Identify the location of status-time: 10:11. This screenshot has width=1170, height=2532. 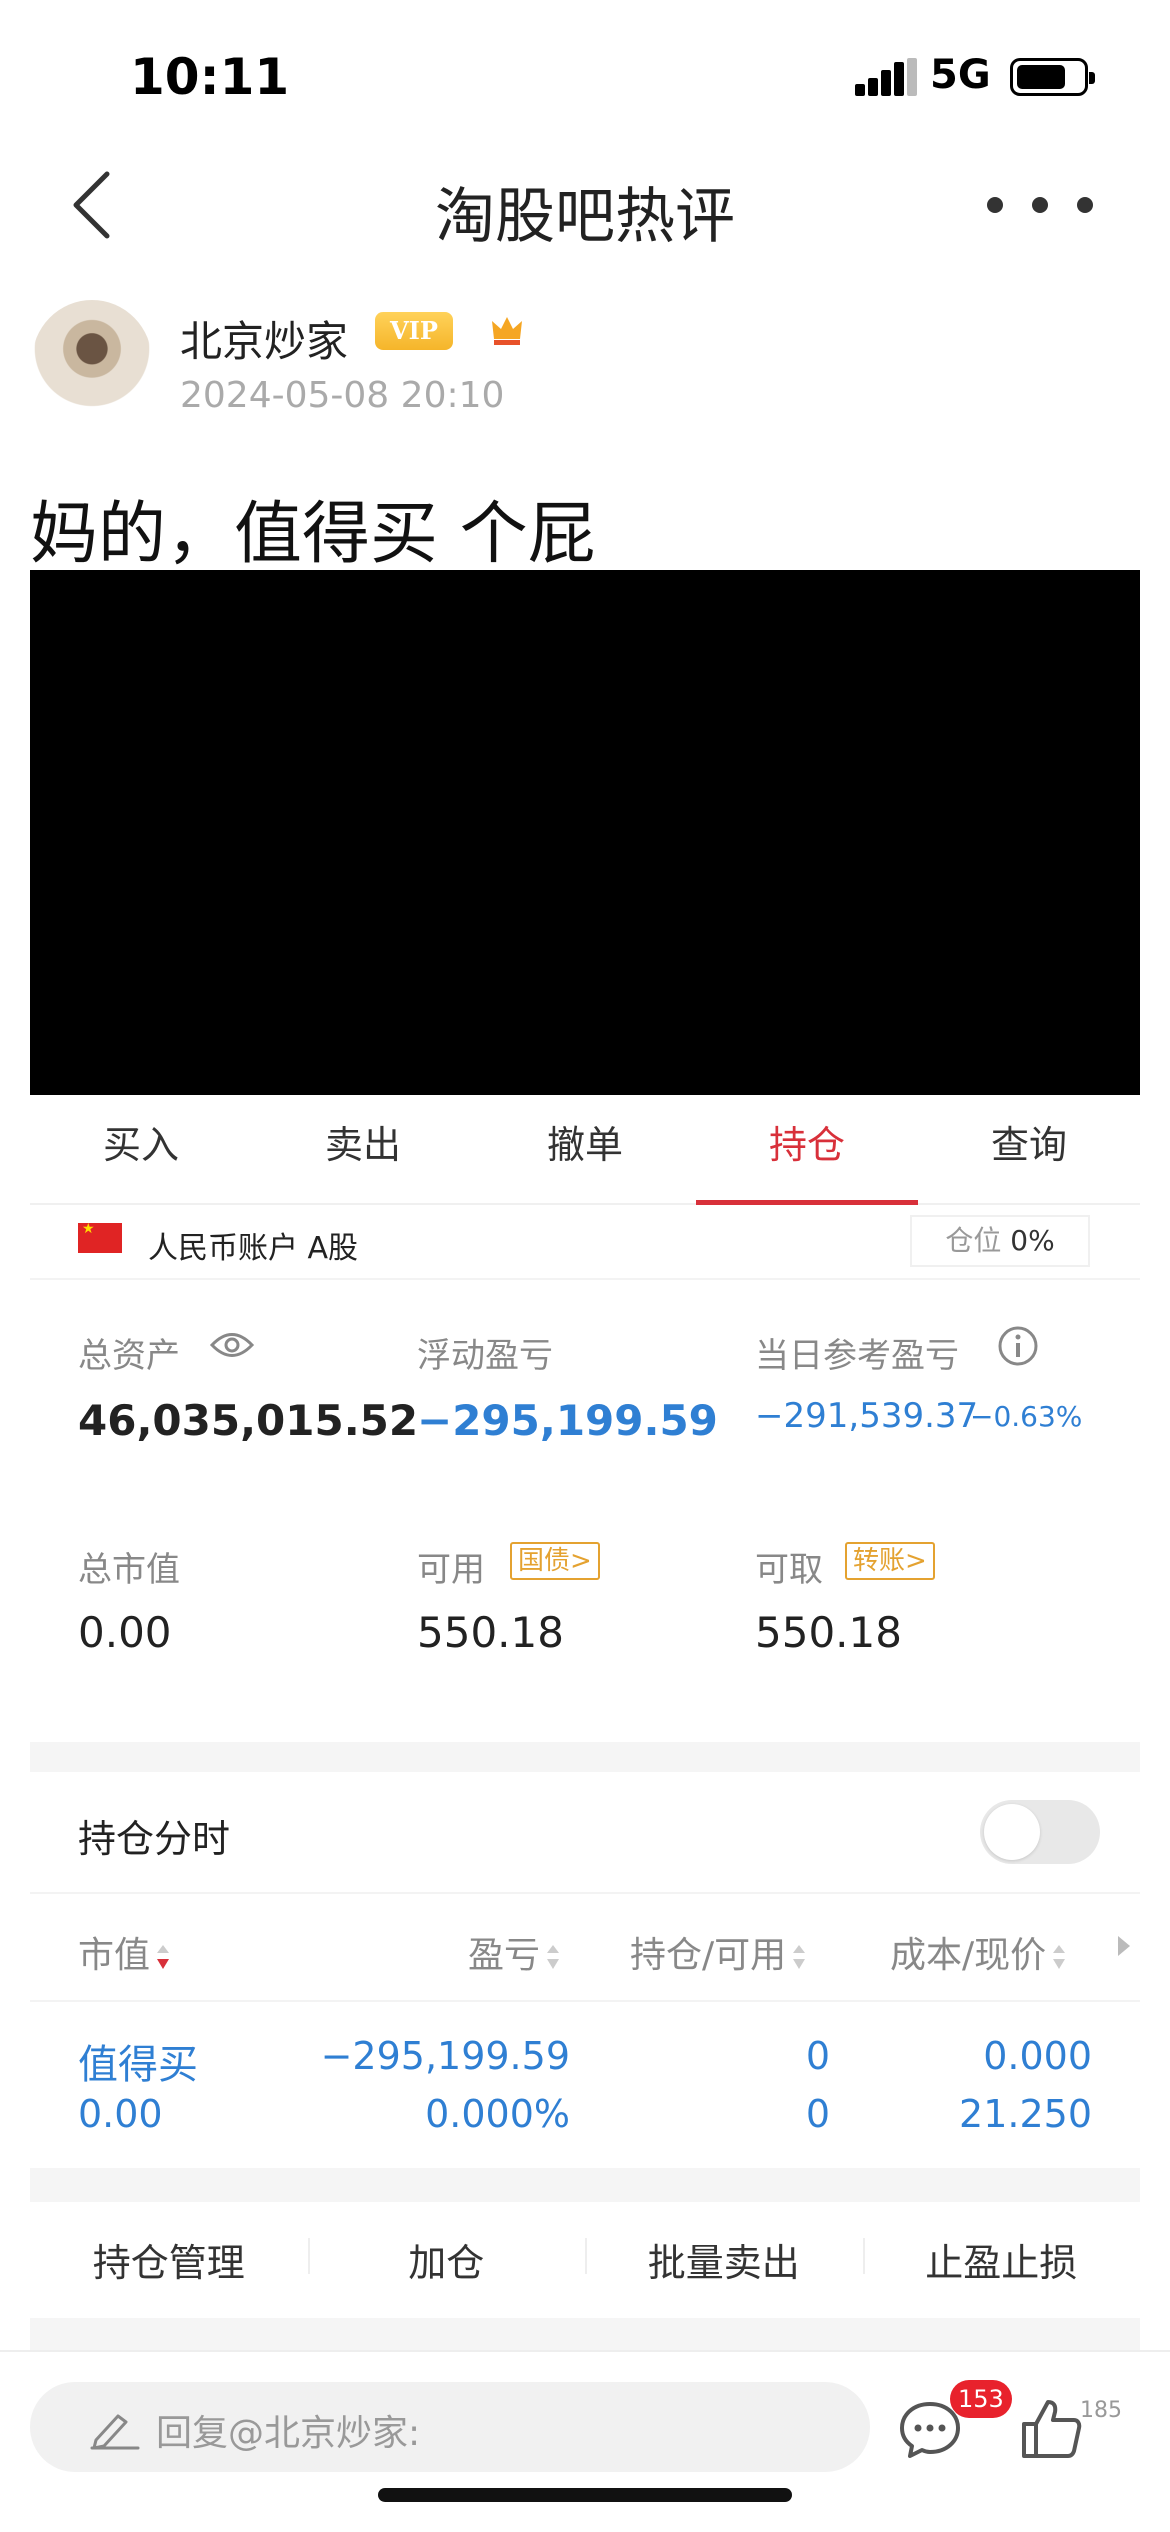
(210, 77).